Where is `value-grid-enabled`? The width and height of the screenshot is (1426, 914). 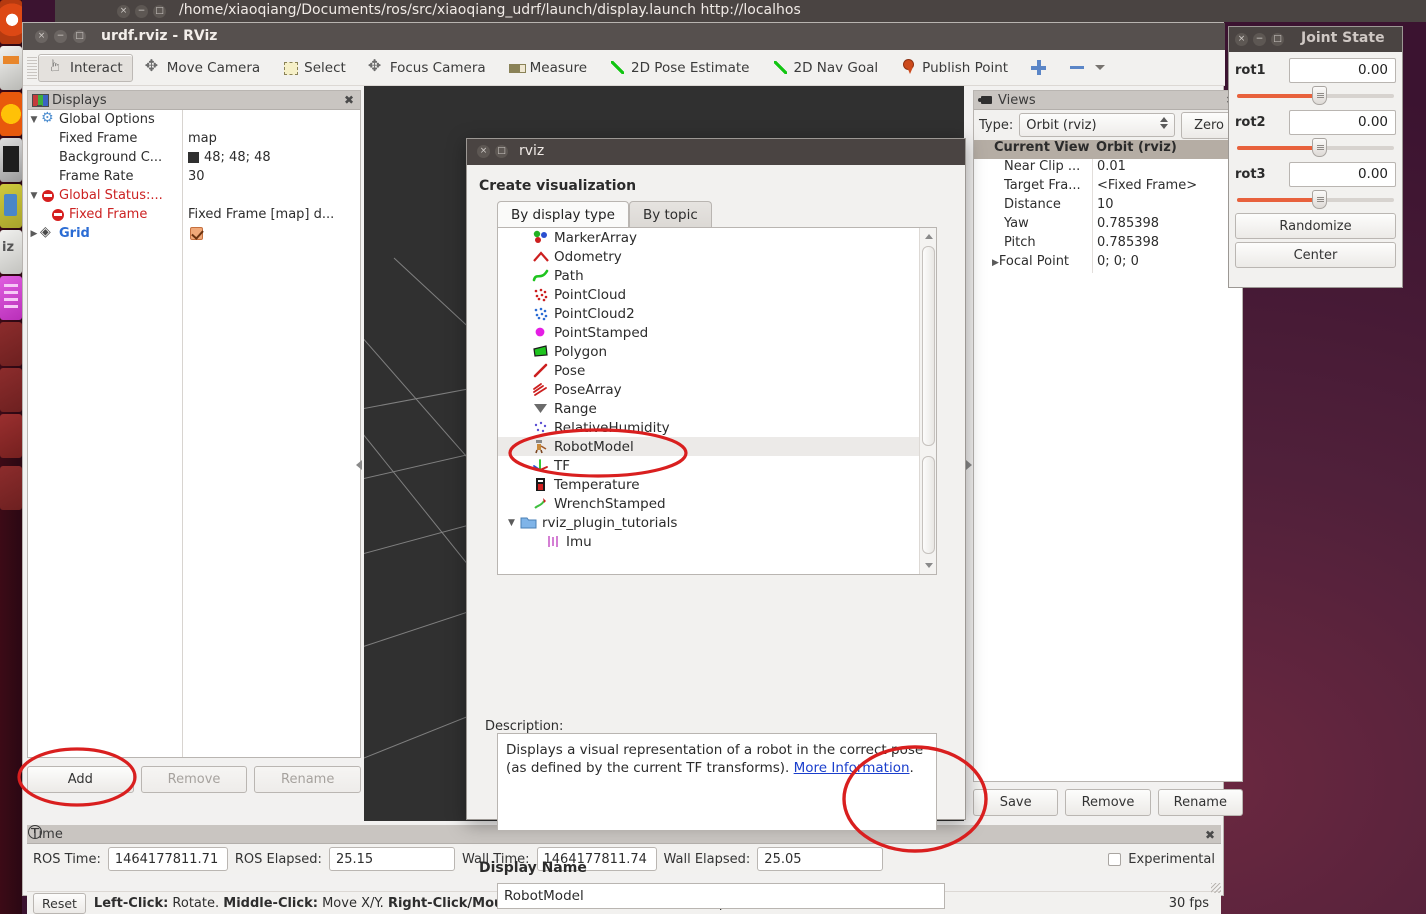 value-grid-enabled is located at coordinates (271, 233).